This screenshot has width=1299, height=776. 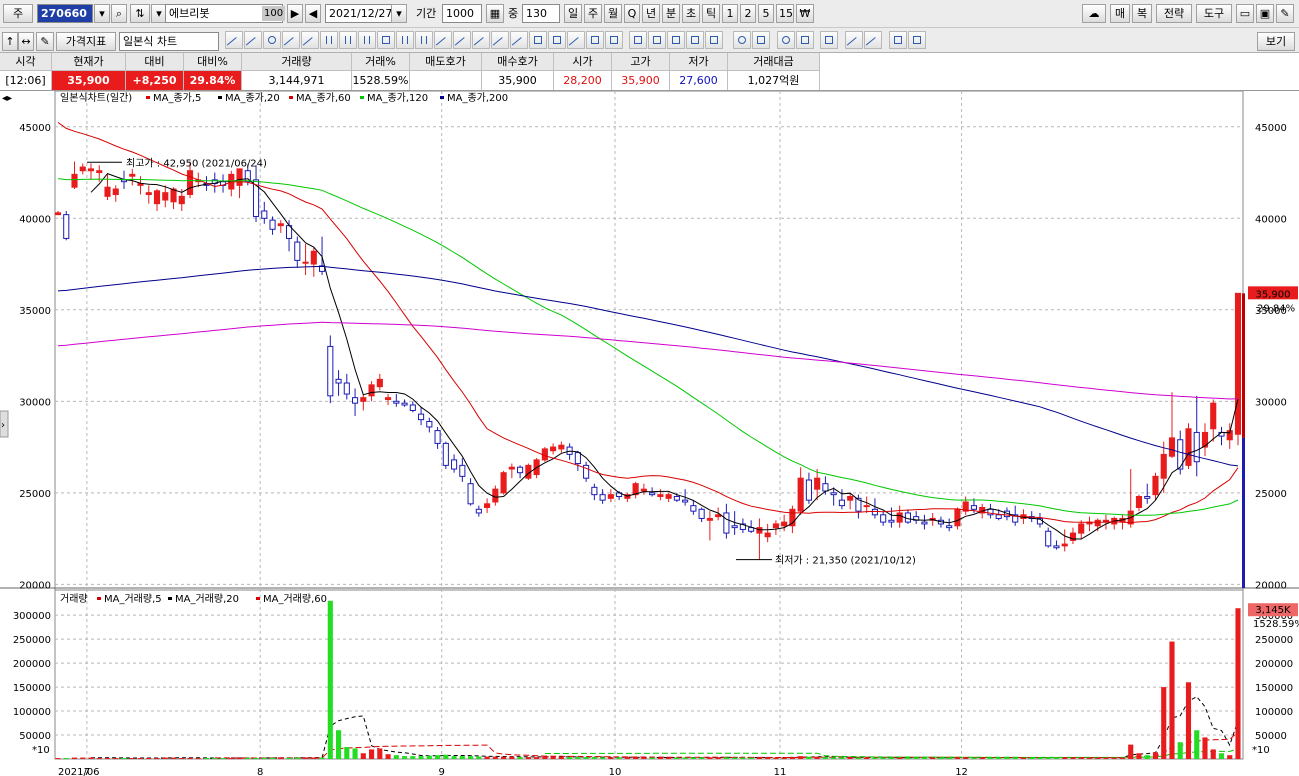 What do you see at coordinates (1142, 13) in the screenshot?
I see `toolbar-right-1: 복` at bounding box center [1142, 13].